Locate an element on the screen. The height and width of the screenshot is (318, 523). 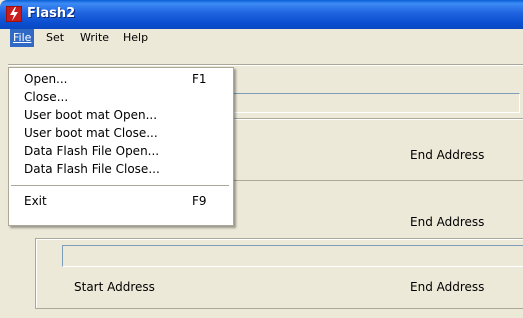
menu-help-label: Help is located at coordinates (136, 37).